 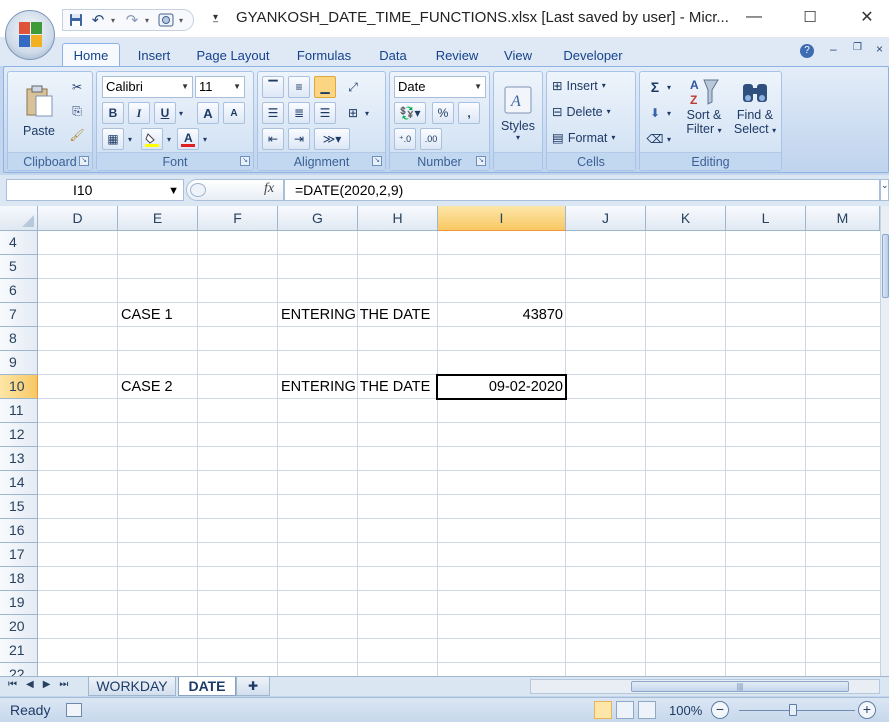 I want to click on help-icon: ?, so click(x=807, y=51).